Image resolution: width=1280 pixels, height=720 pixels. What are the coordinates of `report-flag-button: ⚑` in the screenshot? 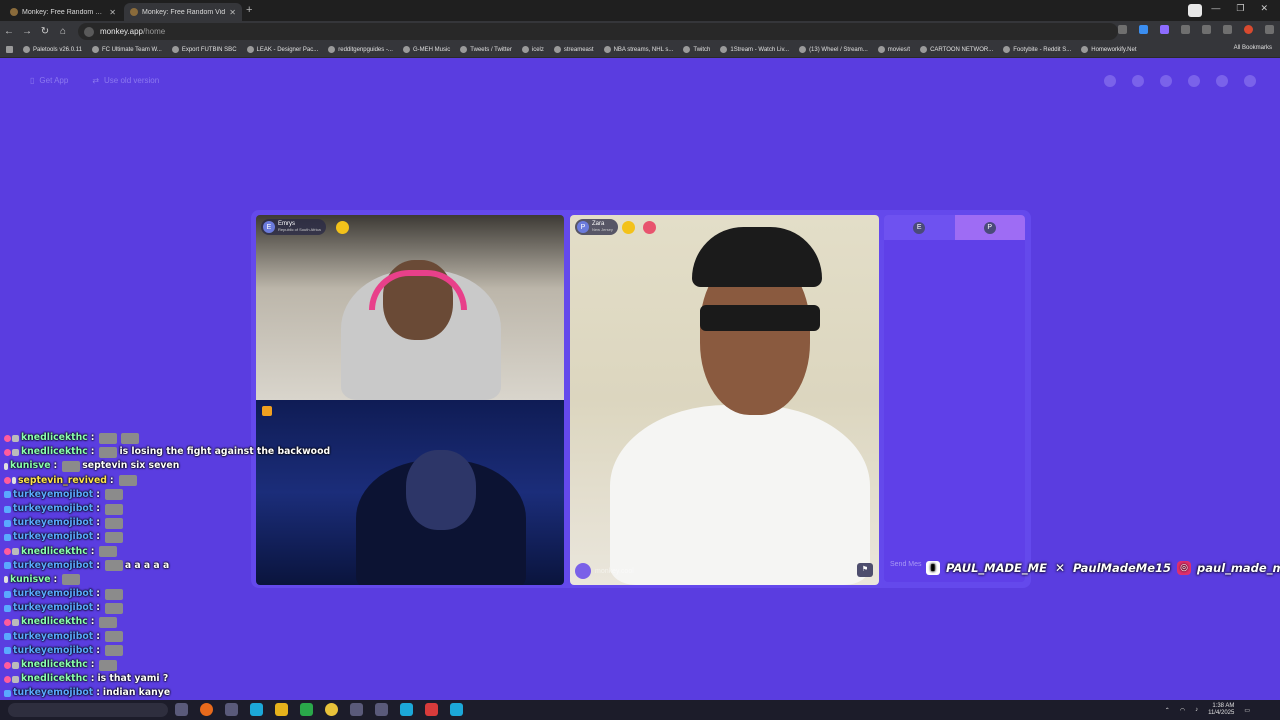 It's located at (865, 570).